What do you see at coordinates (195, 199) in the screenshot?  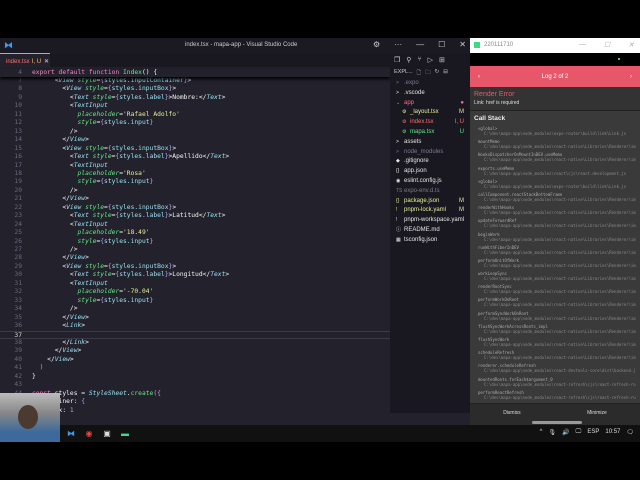 I see `code-line: 21 </View>` at bounding box center [195, 199].